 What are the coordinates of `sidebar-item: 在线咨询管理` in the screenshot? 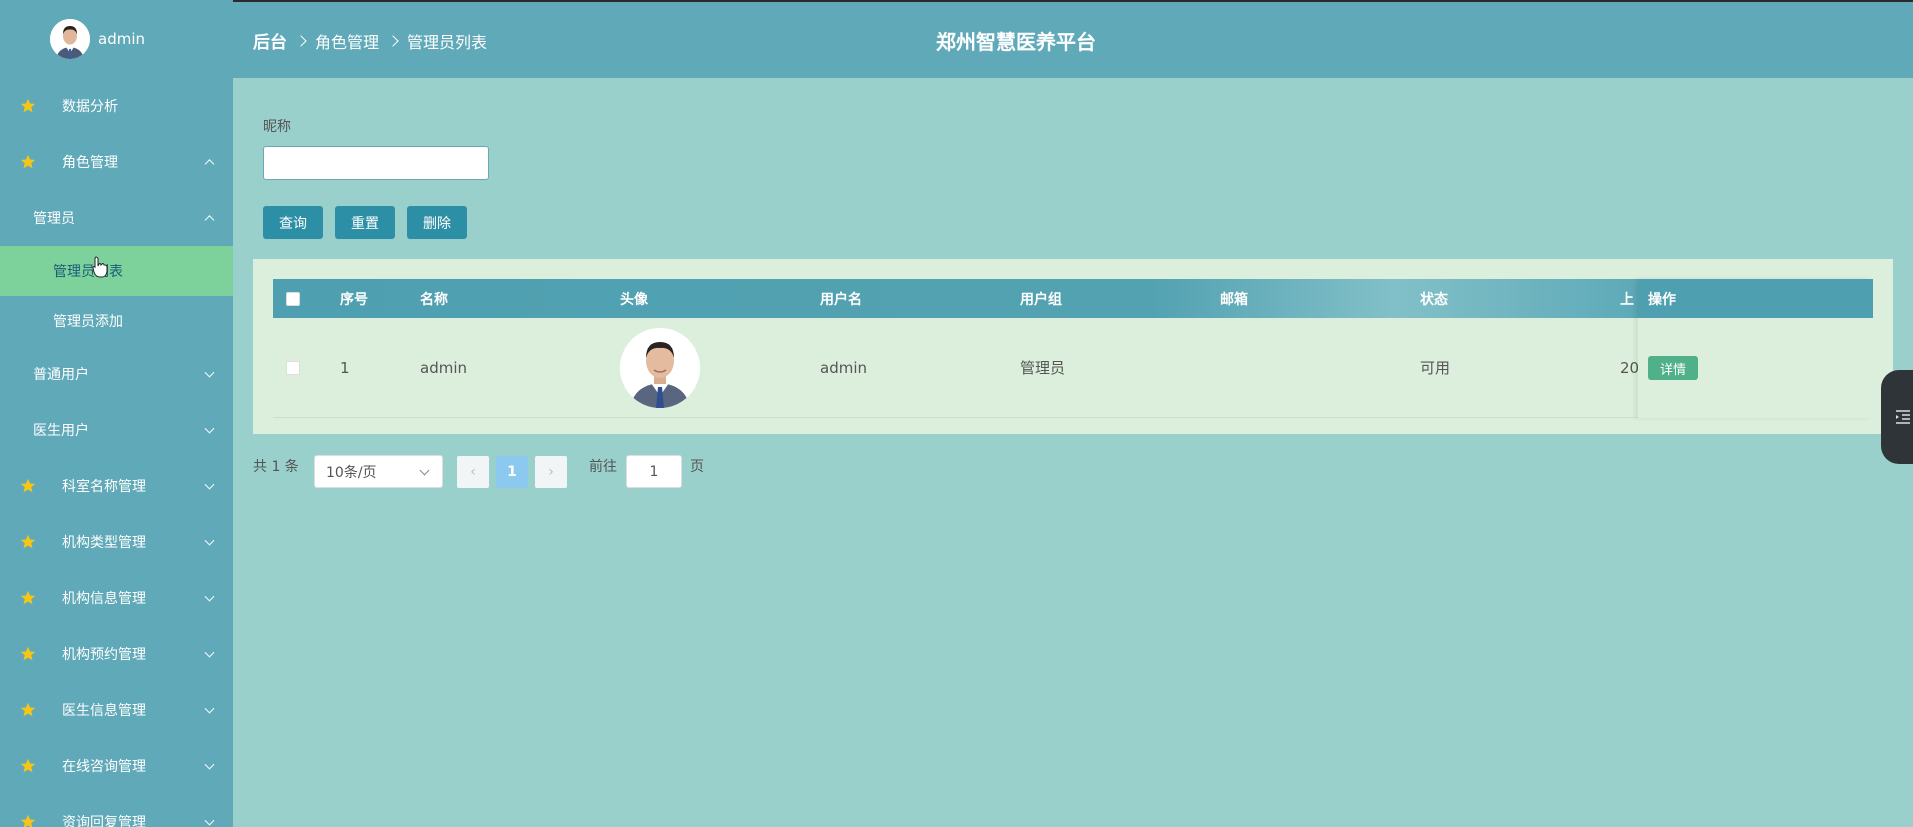 It's located at (116, 766).